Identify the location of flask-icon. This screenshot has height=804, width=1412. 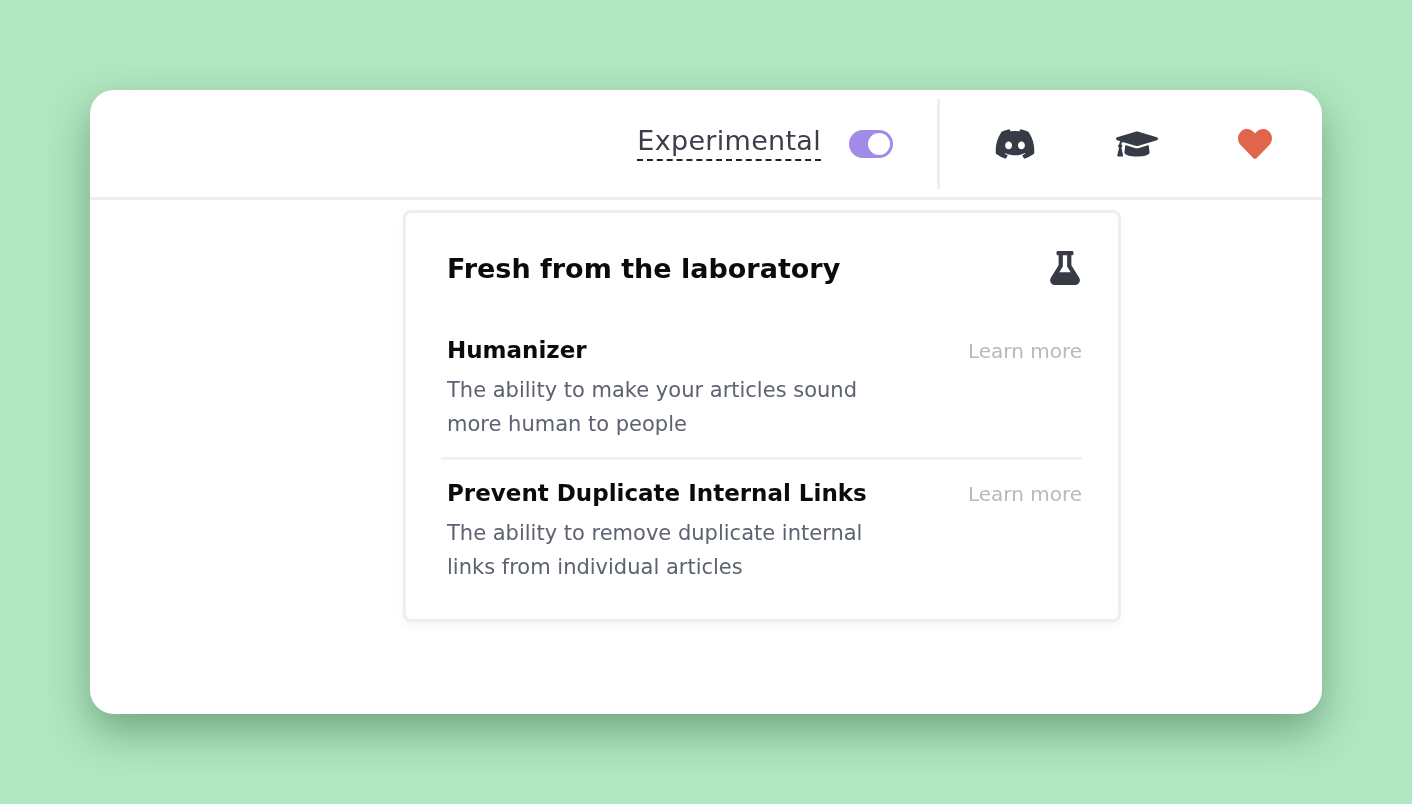
(1065, 268).